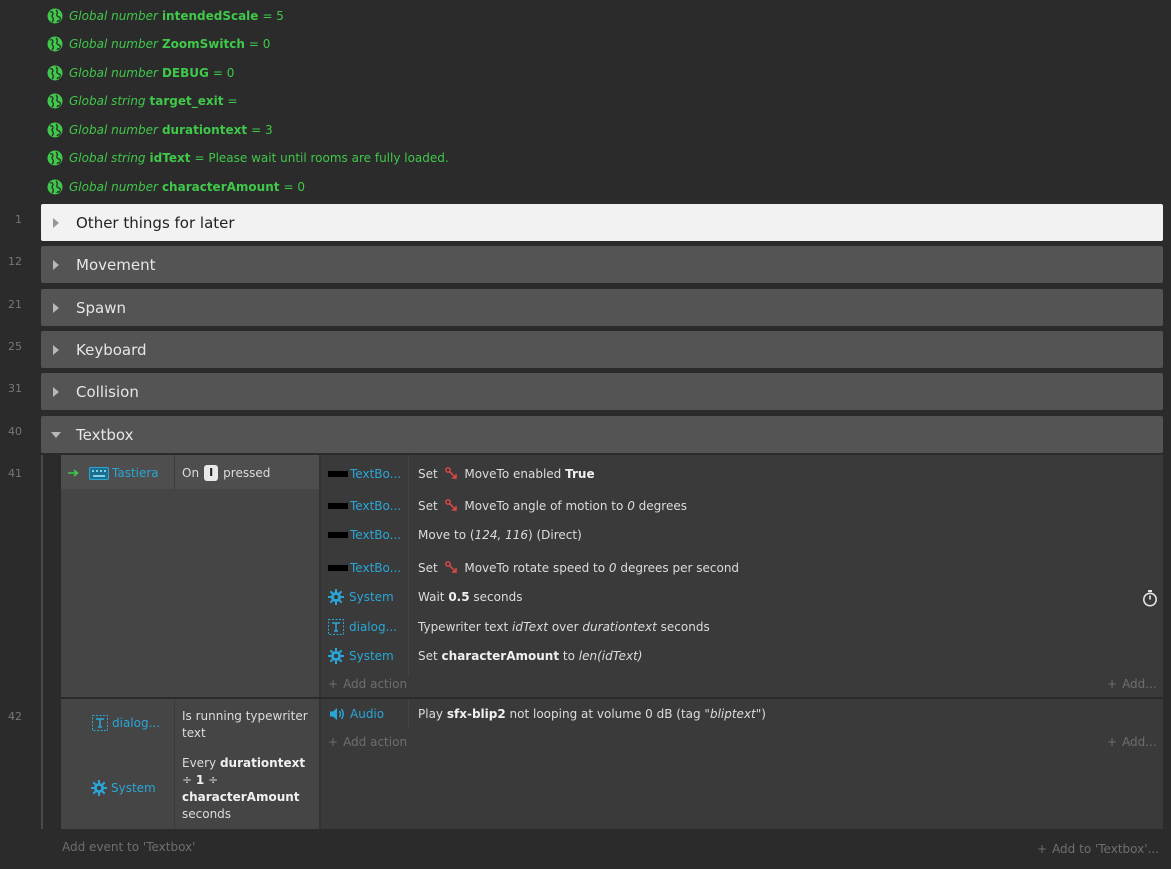  What do you see at coordinates (602, 264) in the screenshot?
I see `group-header-movement: Movement` at bounding box center [602, 264].